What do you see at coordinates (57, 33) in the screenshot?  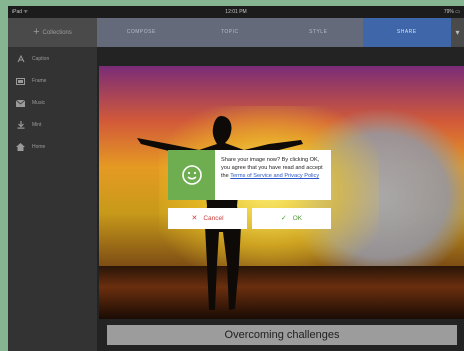 I see `collections-label: Collections` at bounding box center [57, 33].